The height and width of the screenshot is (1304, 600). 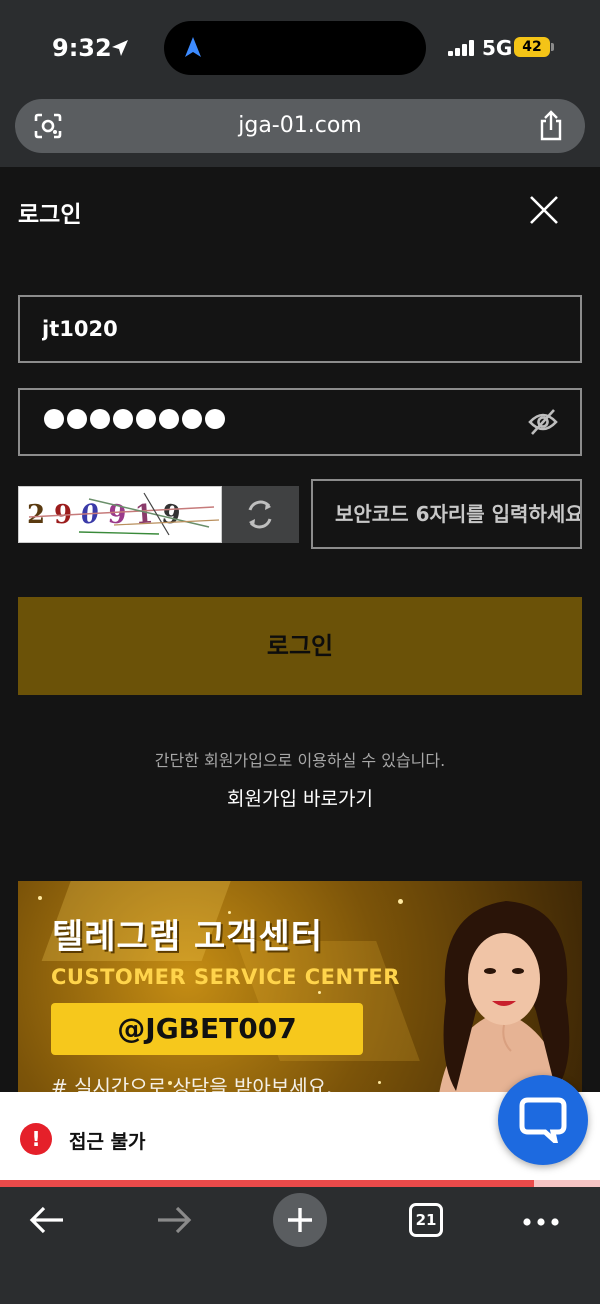 What do you see at coordinates (552, 47) in the screenshot?
I see `battery-cap` at bounding box center [552, 47].